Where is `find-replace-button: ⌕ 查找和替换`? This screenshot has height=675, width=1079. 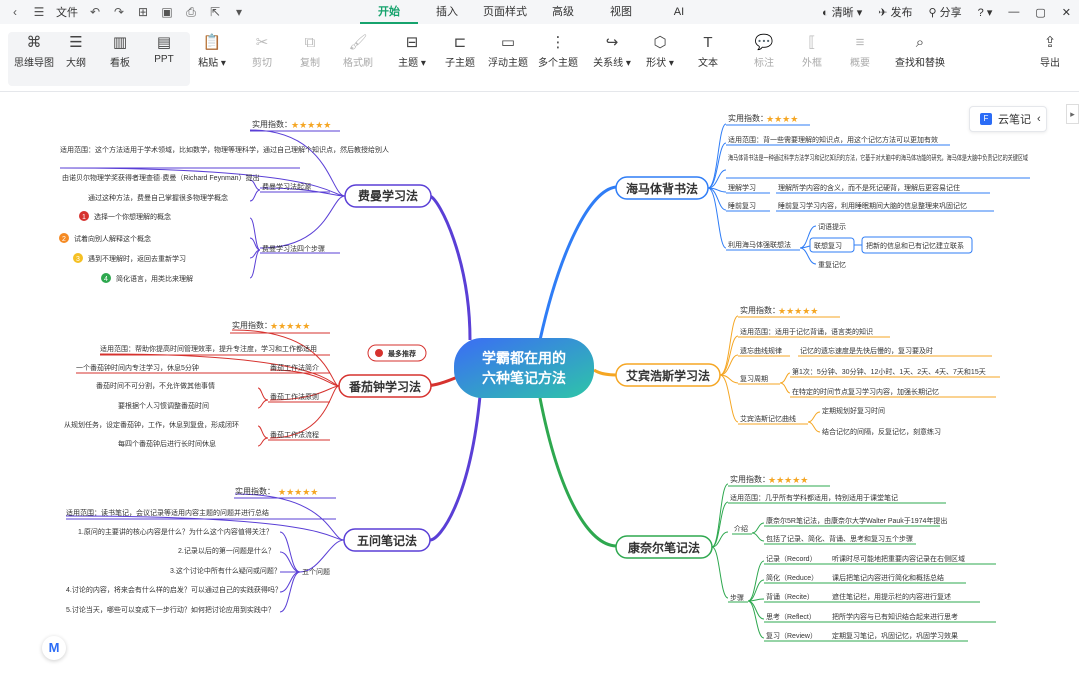
find-replace-button: ⌕ 查找和替换 is located at coordinates (920, 57).